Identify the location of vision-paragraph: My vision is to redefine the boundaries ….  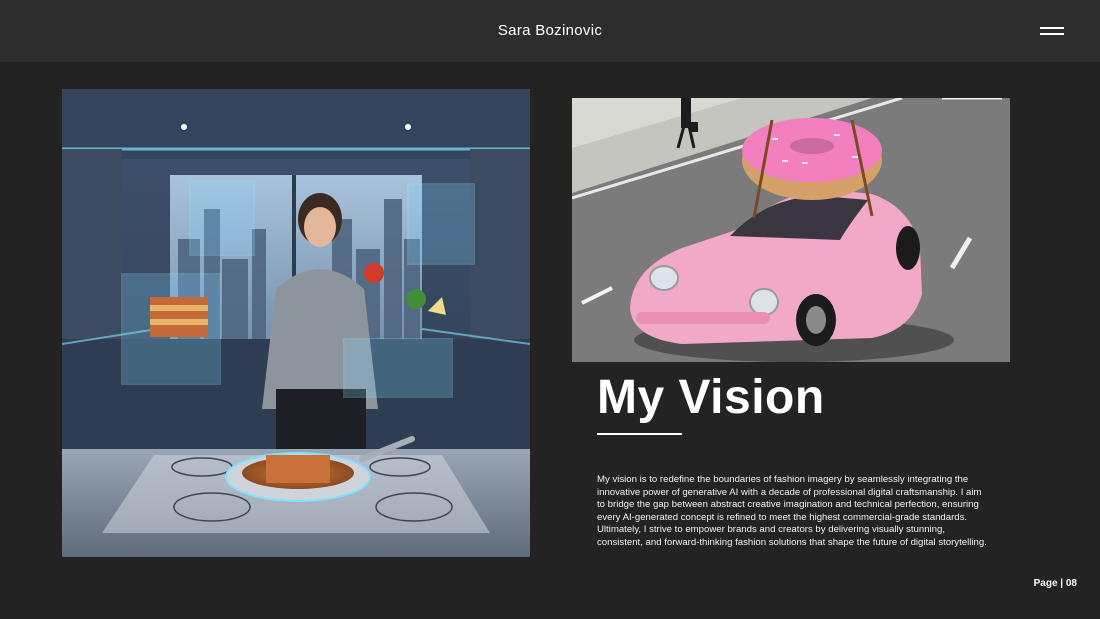
(792, 511).